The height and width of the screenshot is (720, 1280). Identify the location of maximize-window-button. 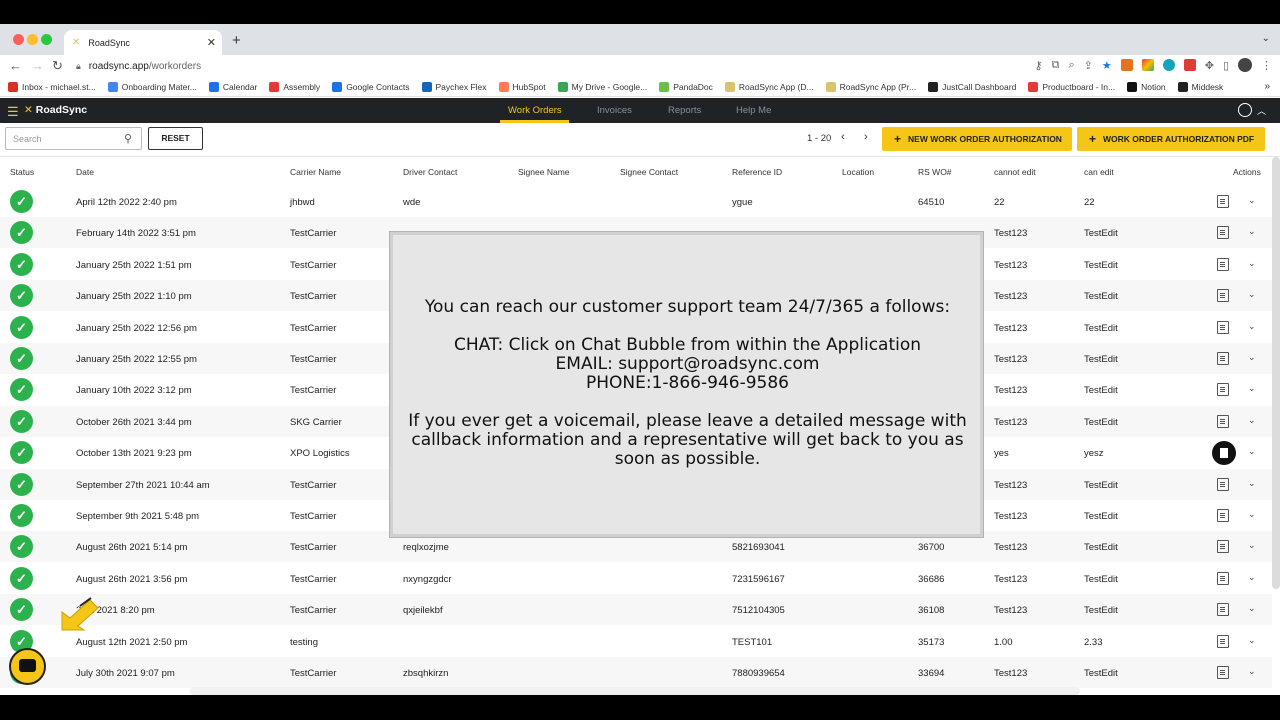
(46, 39).